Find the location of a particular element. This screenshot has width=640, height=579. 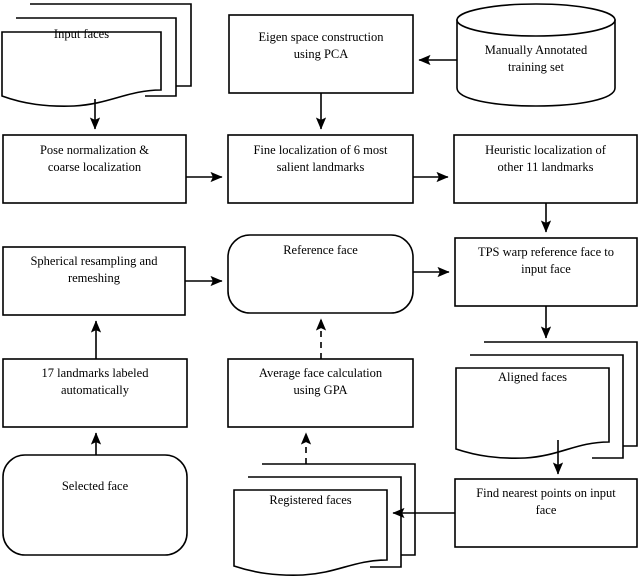

node-pose-normalization is located at coordinates (94, 169).